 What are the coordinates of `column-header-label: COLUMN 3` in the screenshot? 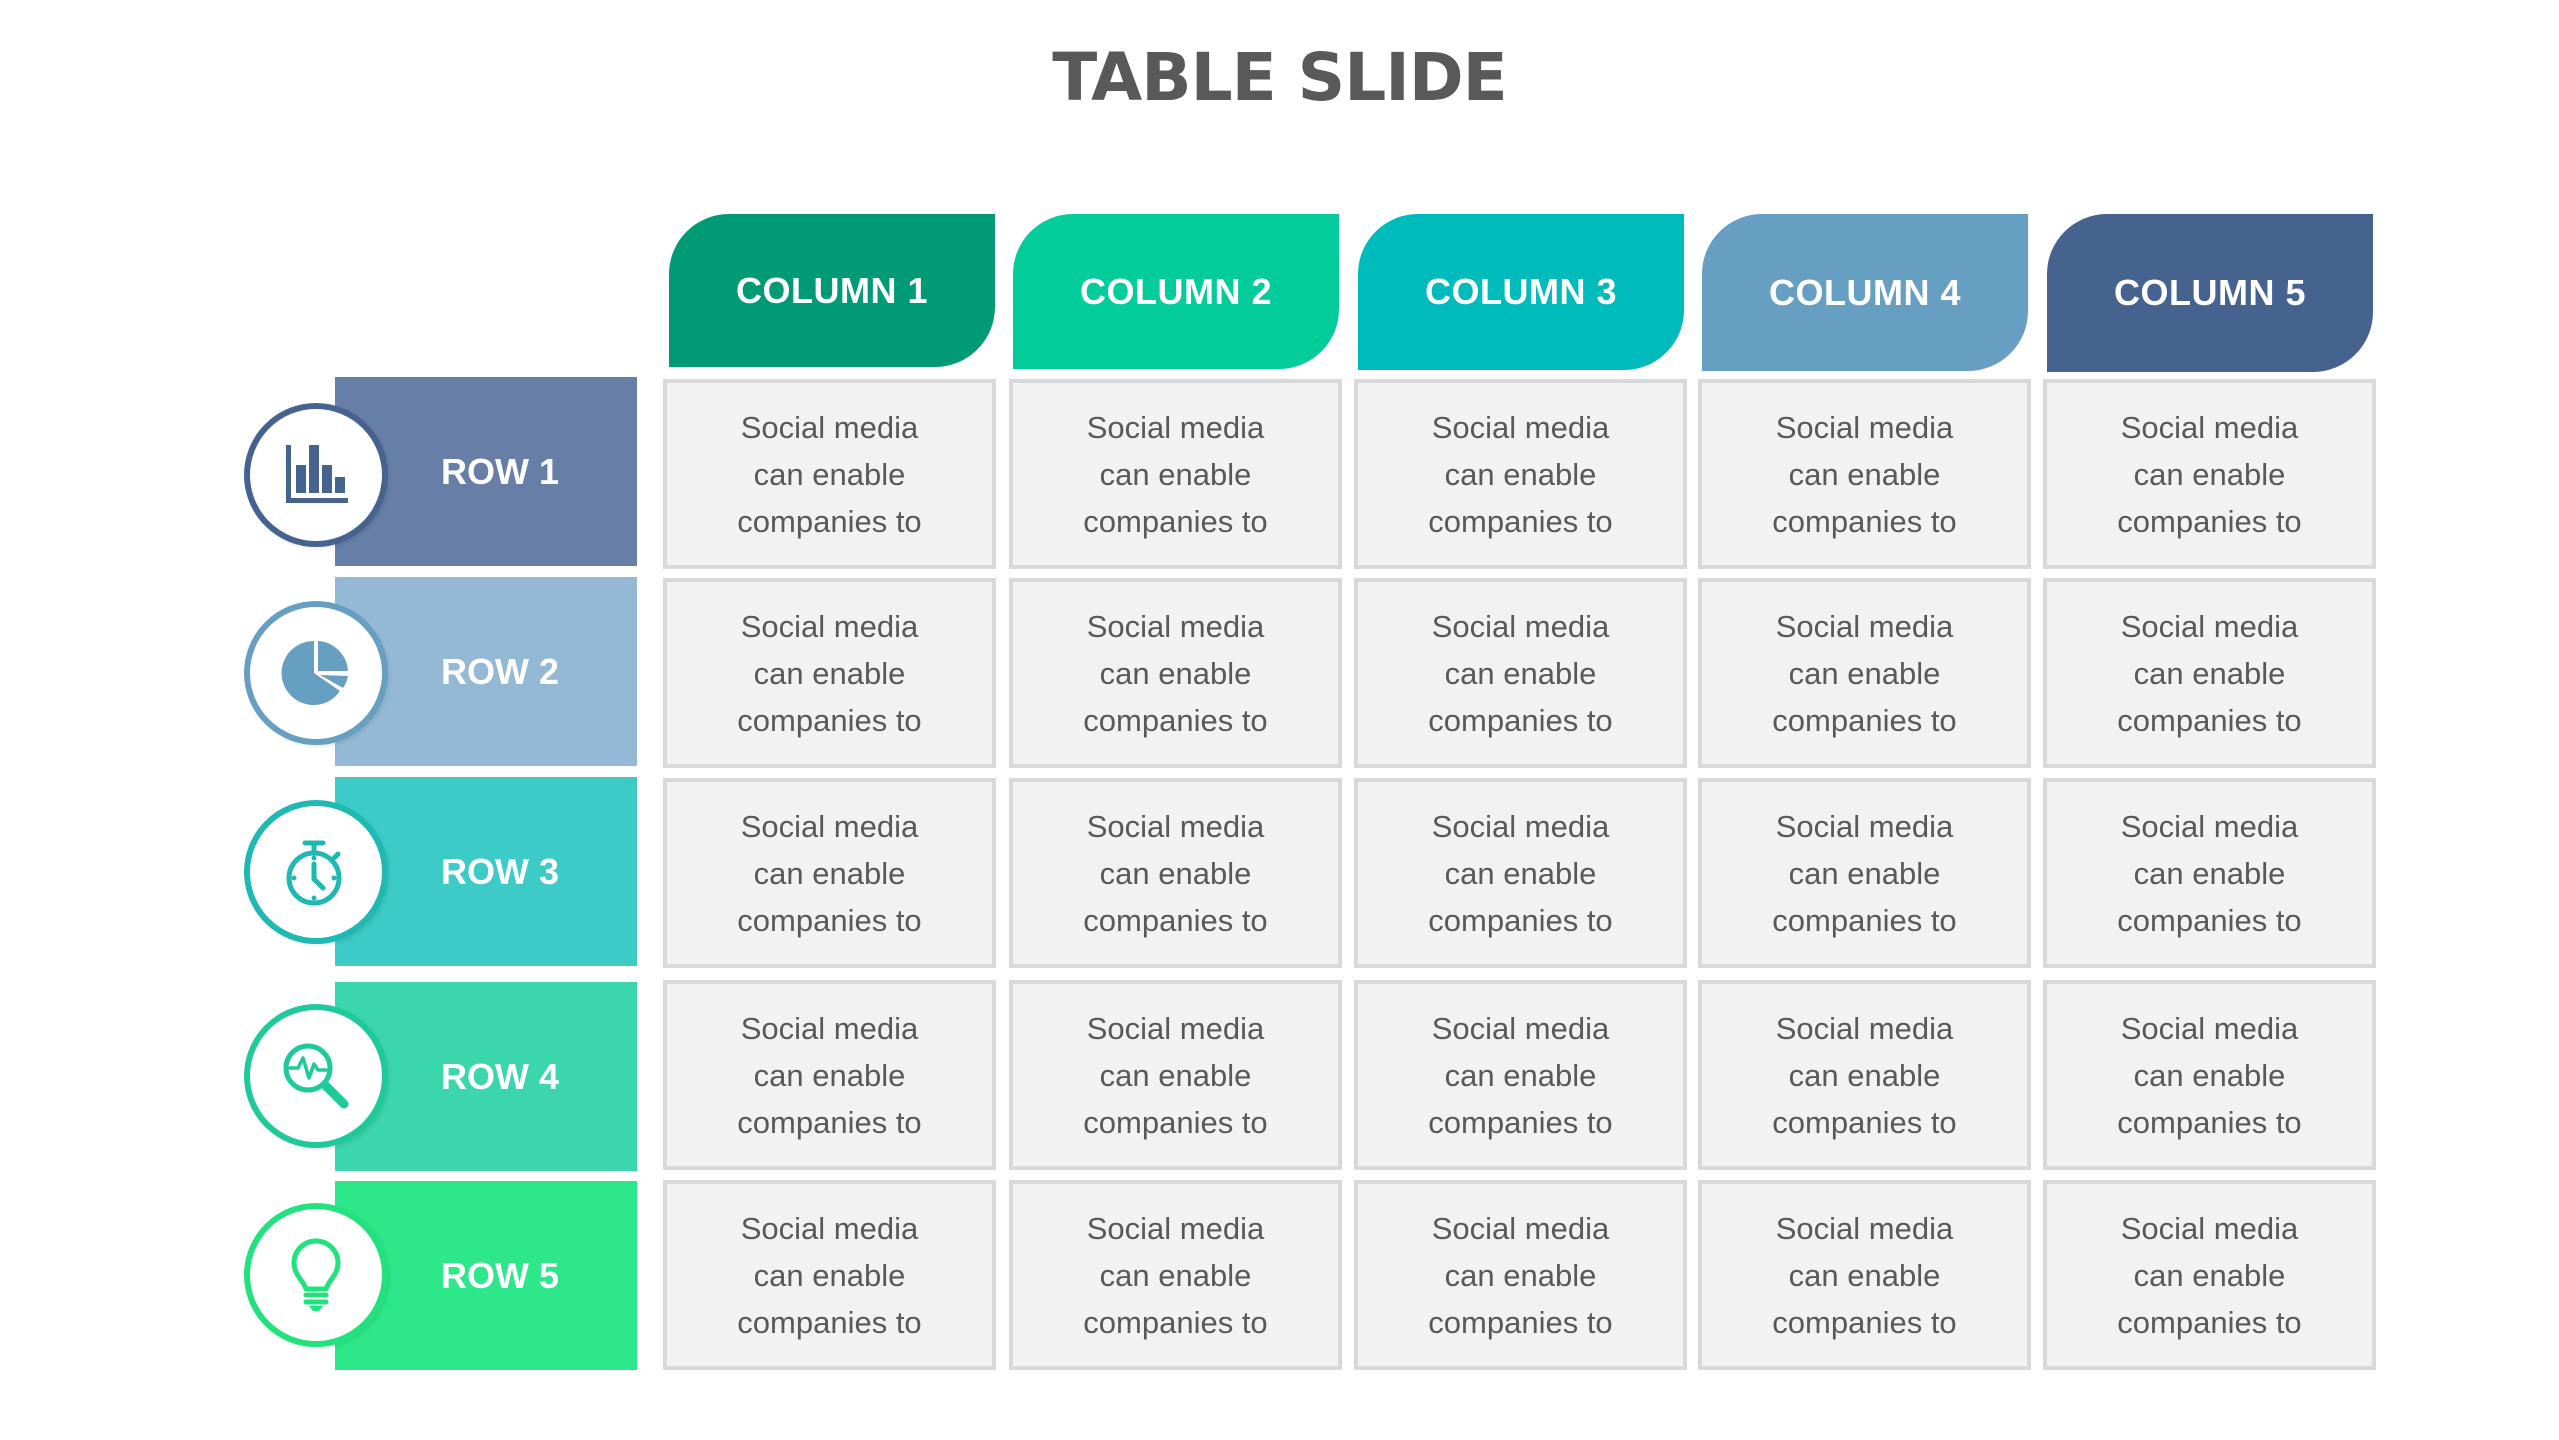 It's located at (1521, 291).